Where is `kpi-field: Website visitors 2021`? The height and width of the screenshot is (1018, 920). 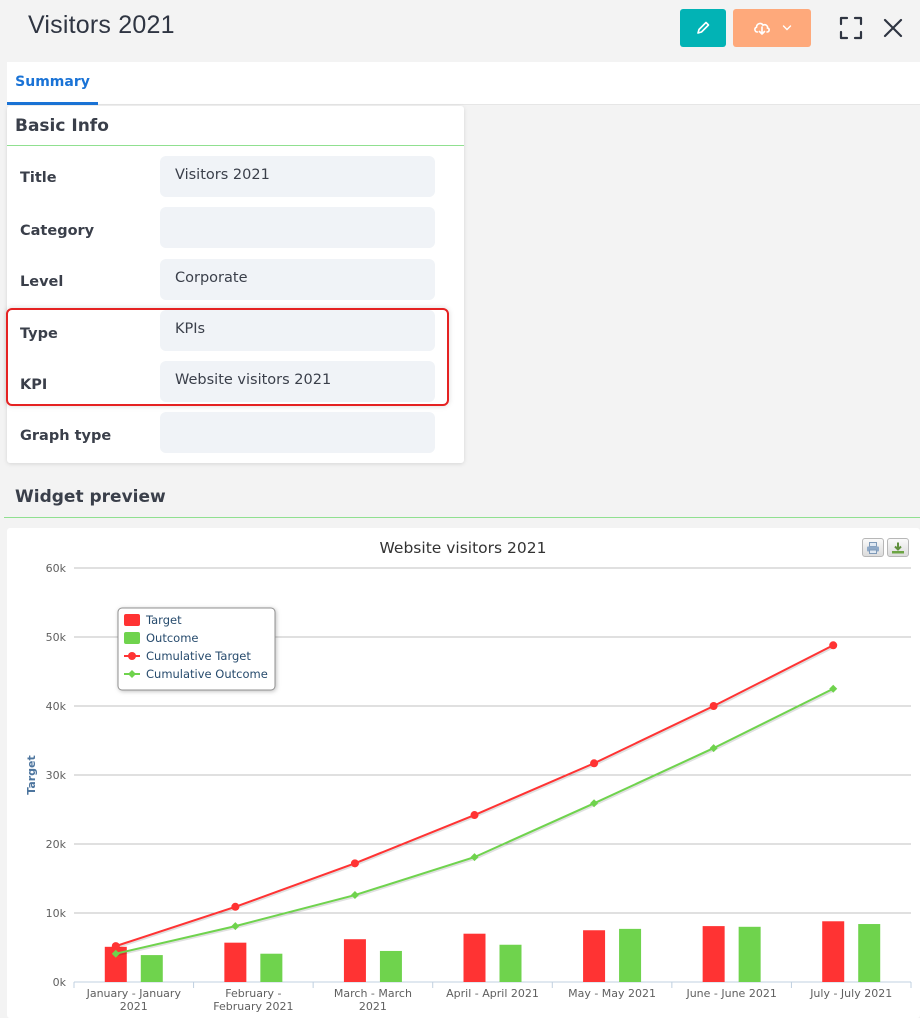
kpi-field: Website visitors 2021 is located at coordinates (297, 381).